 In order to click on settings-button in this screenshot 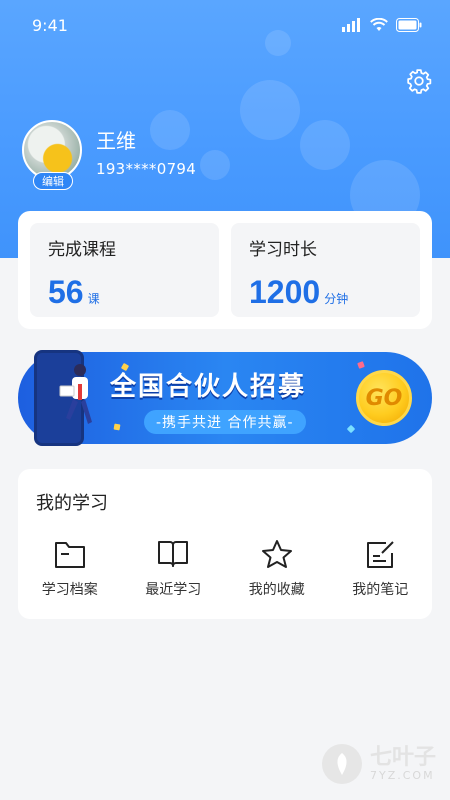, I will do `click(419, 81)`.